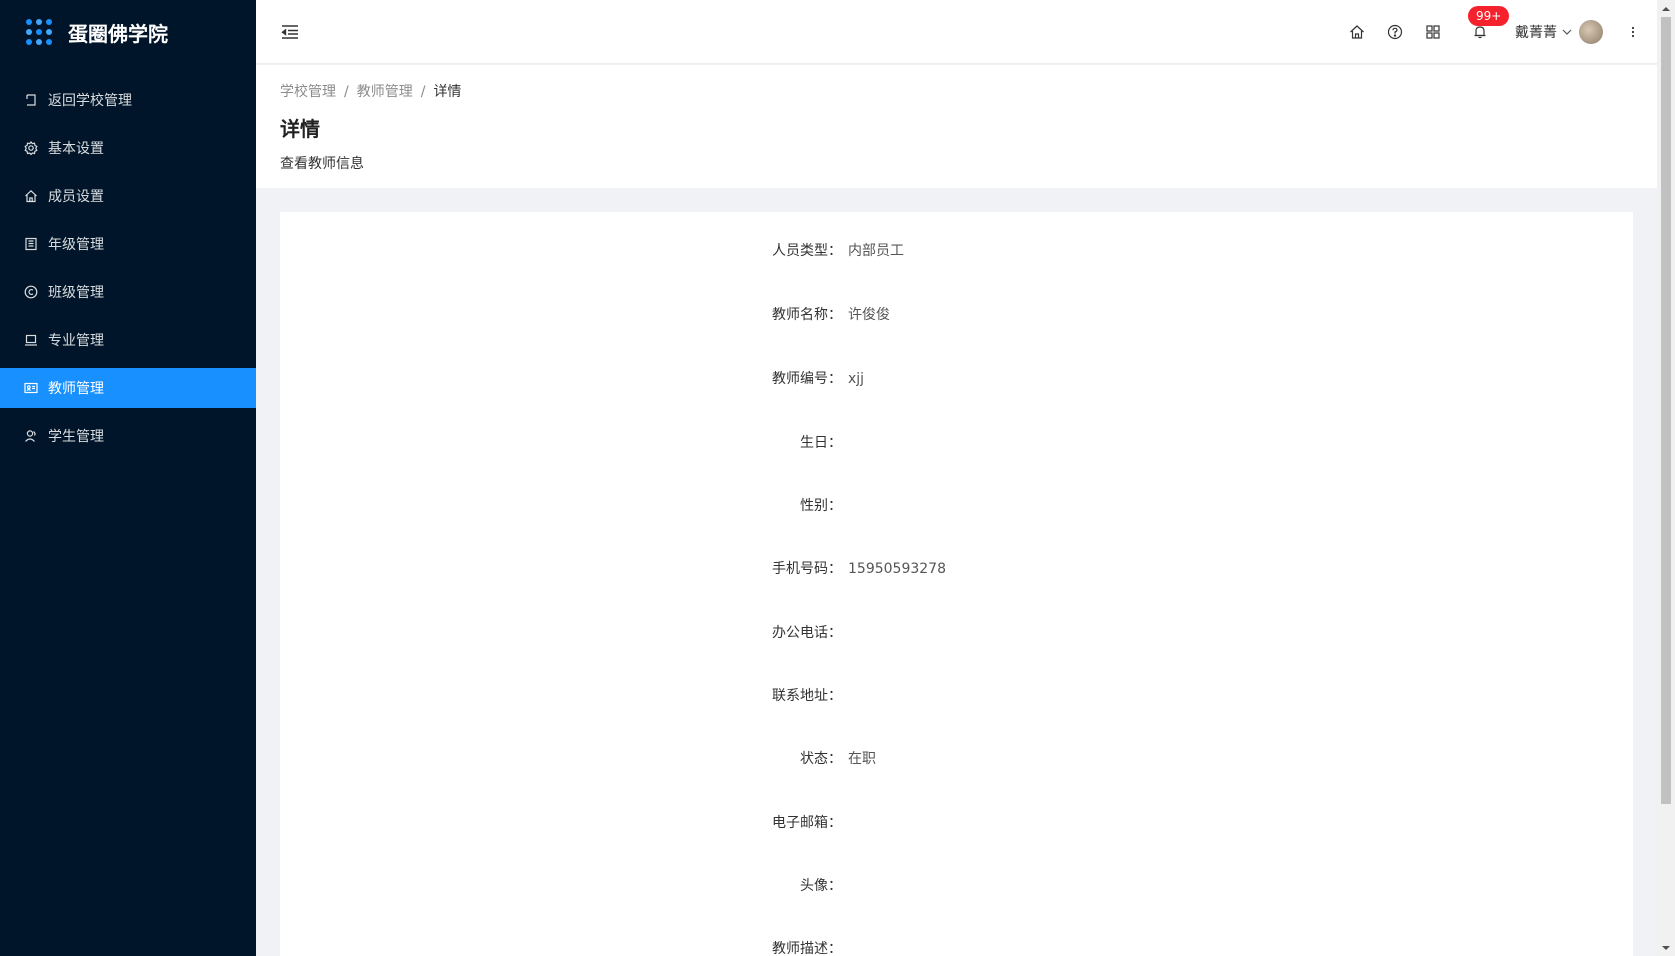 The width and height of the screenshot is (1675, 956). I want to click on notification-bell-icon: 99+, so click(1489, 23).